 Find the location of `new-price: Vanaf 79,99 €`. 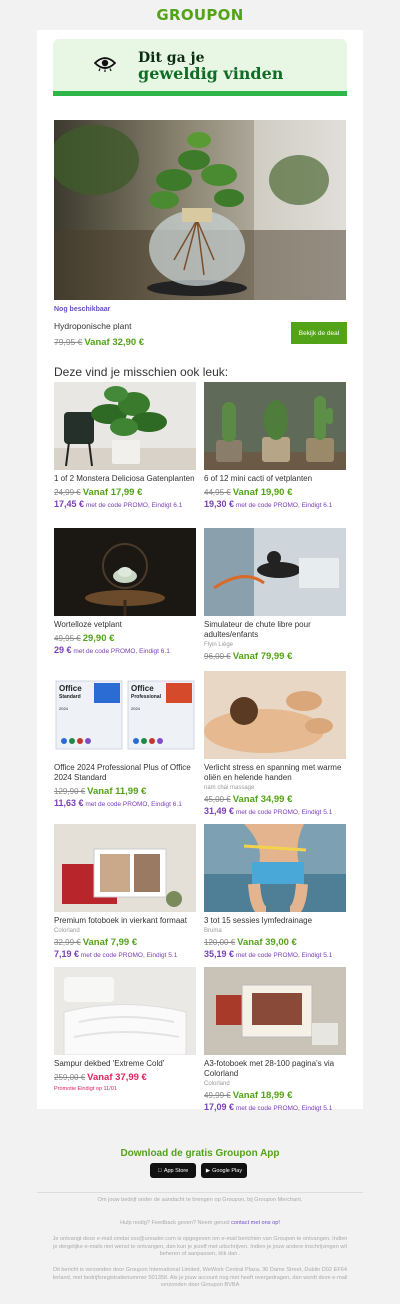

new-price: Vanaf 79,99 € is located at coordinates (262, 656).